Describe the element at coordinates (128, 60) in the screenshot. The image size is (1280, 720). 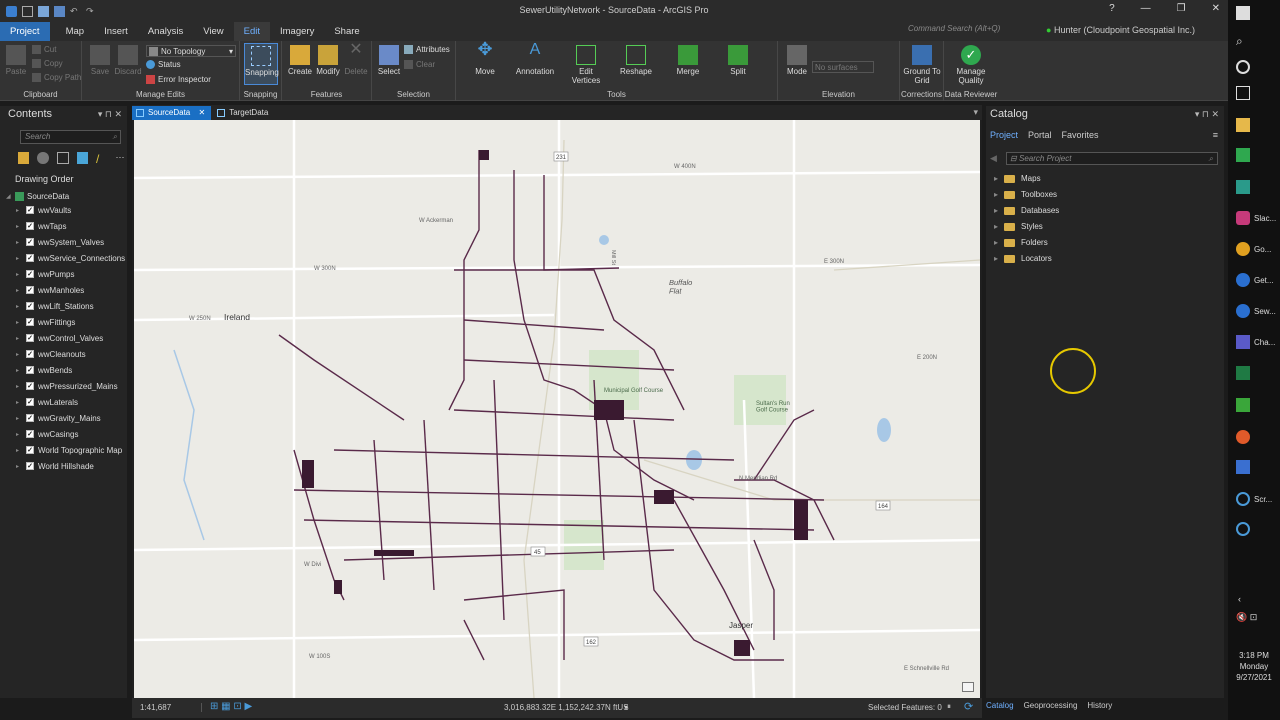
I see `discard-button: Discard` at that location.